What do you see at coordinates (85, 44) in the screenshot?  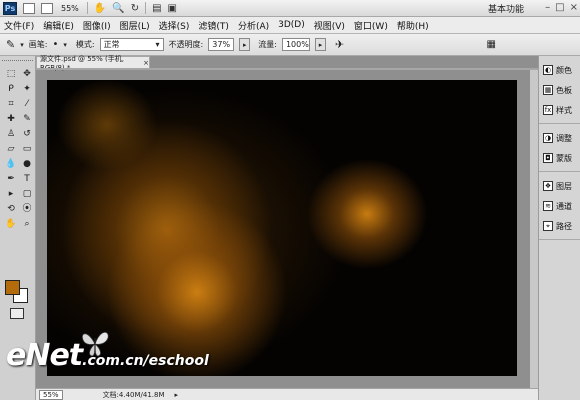 I see `mode-label: 模式:` at bounding box center [85, 44].